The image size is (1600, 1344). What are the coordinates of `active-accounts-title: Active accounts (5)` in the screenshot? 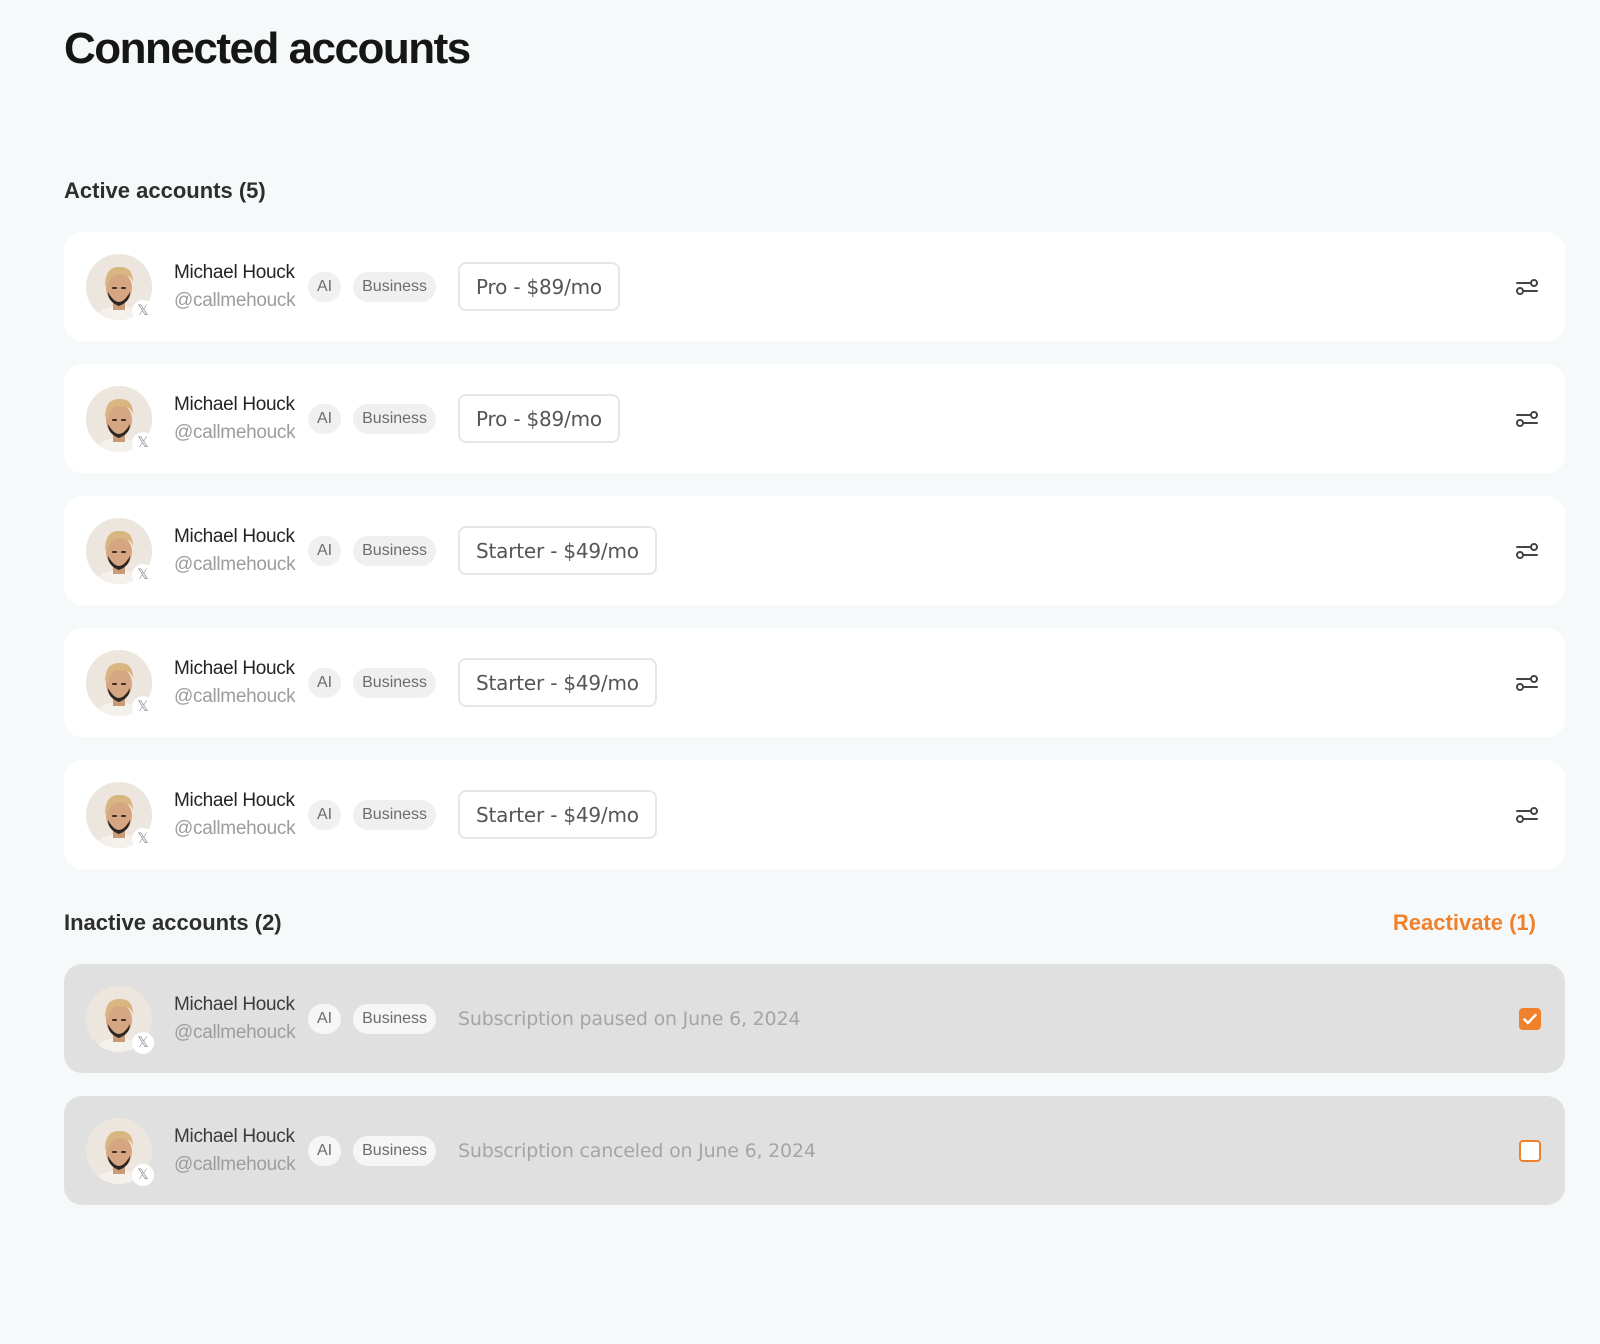 It's located at (165, 190).